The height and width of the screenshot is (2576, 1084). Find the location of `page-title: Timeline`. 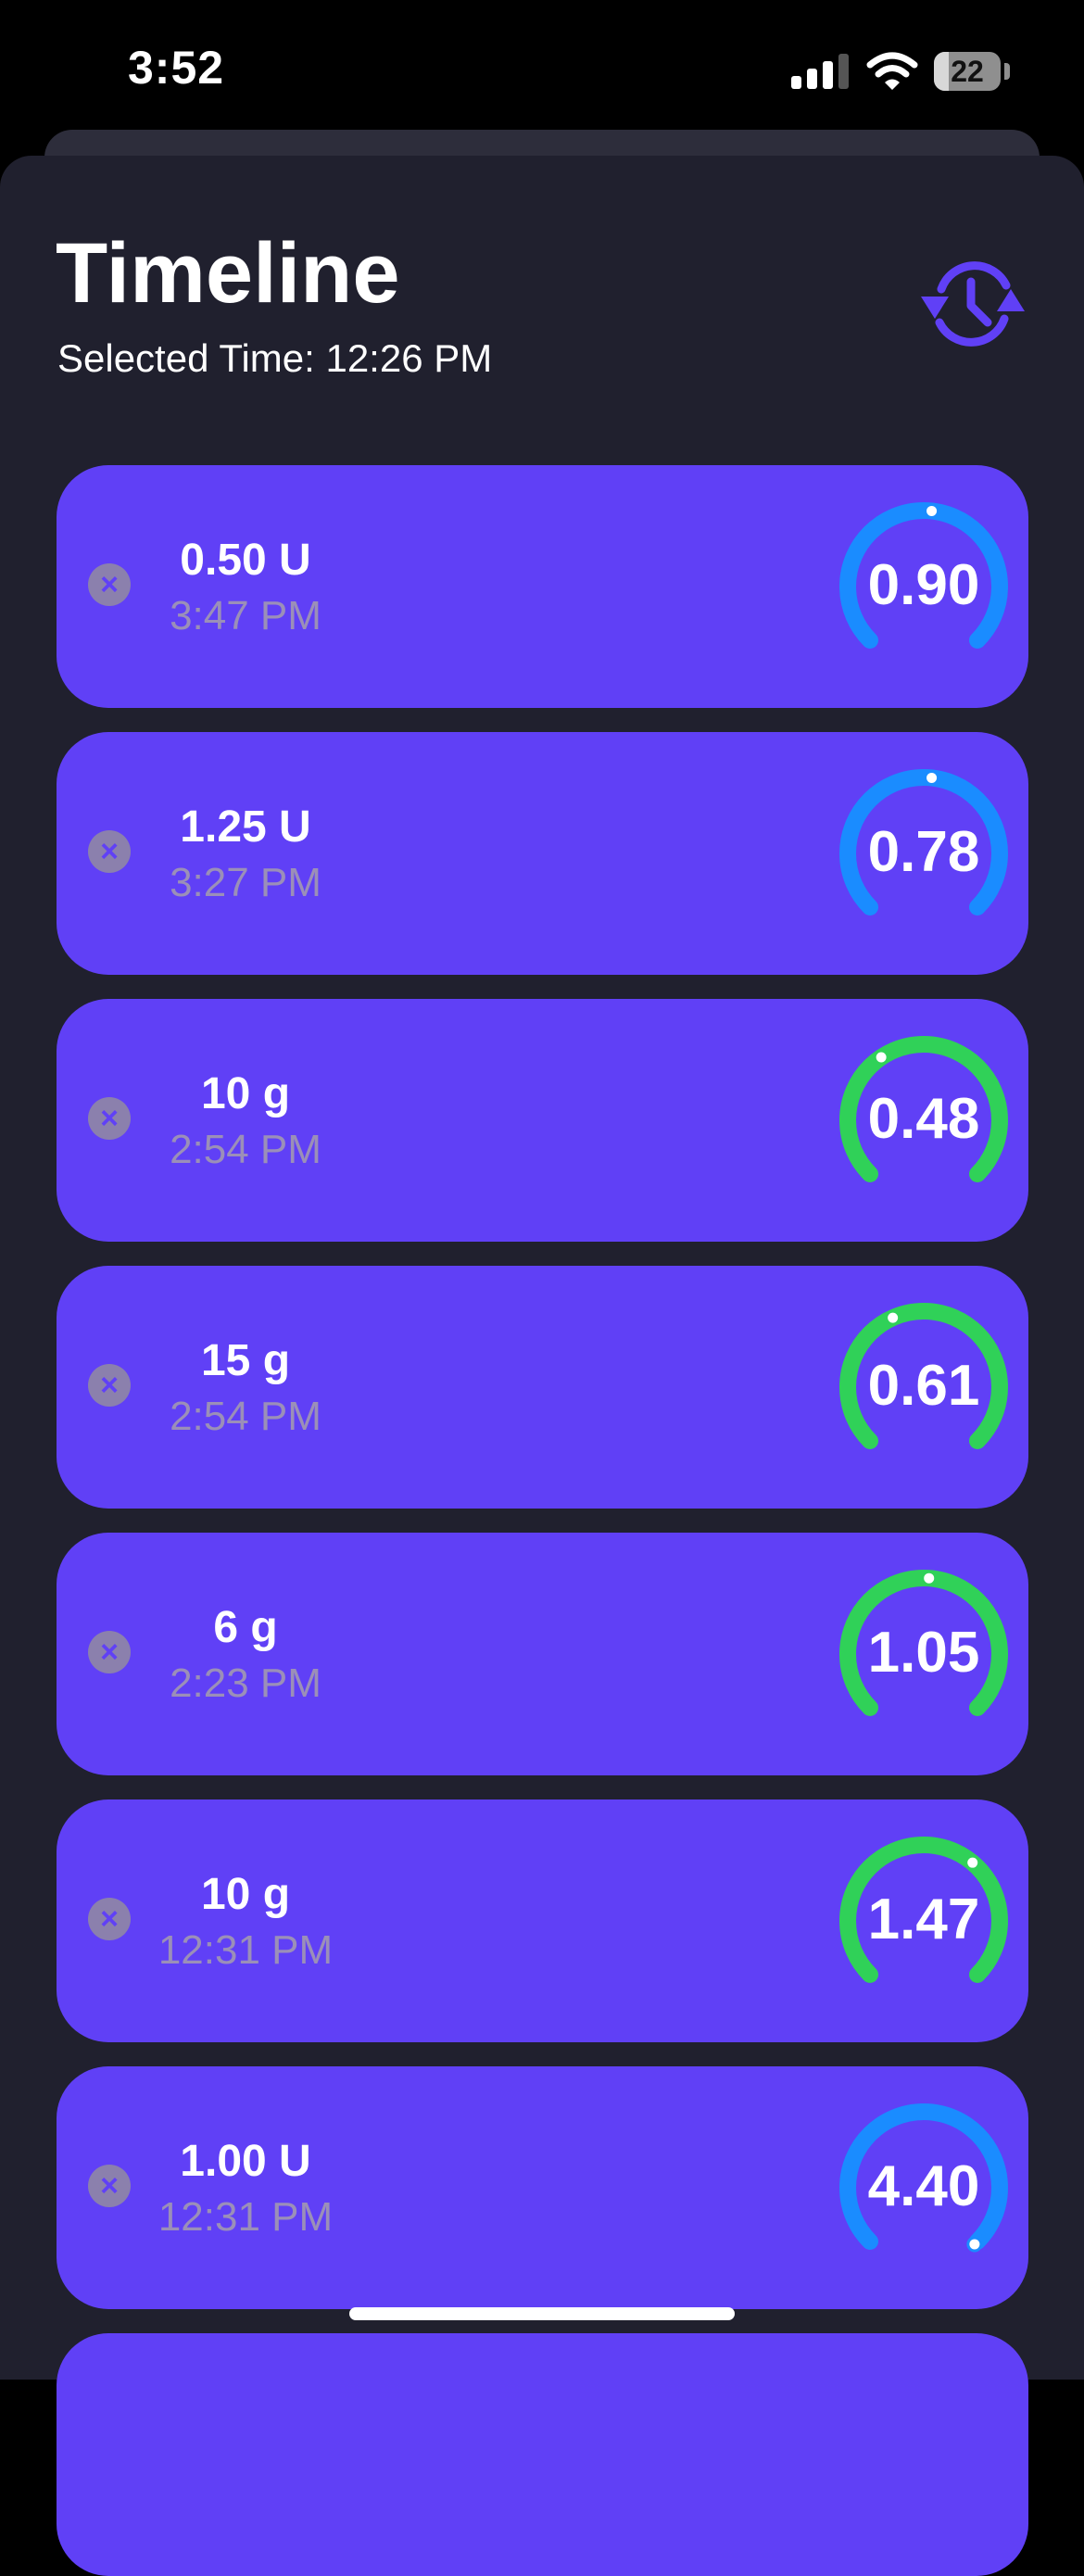

page-title: Timeline is located at coordinates (228, 273).